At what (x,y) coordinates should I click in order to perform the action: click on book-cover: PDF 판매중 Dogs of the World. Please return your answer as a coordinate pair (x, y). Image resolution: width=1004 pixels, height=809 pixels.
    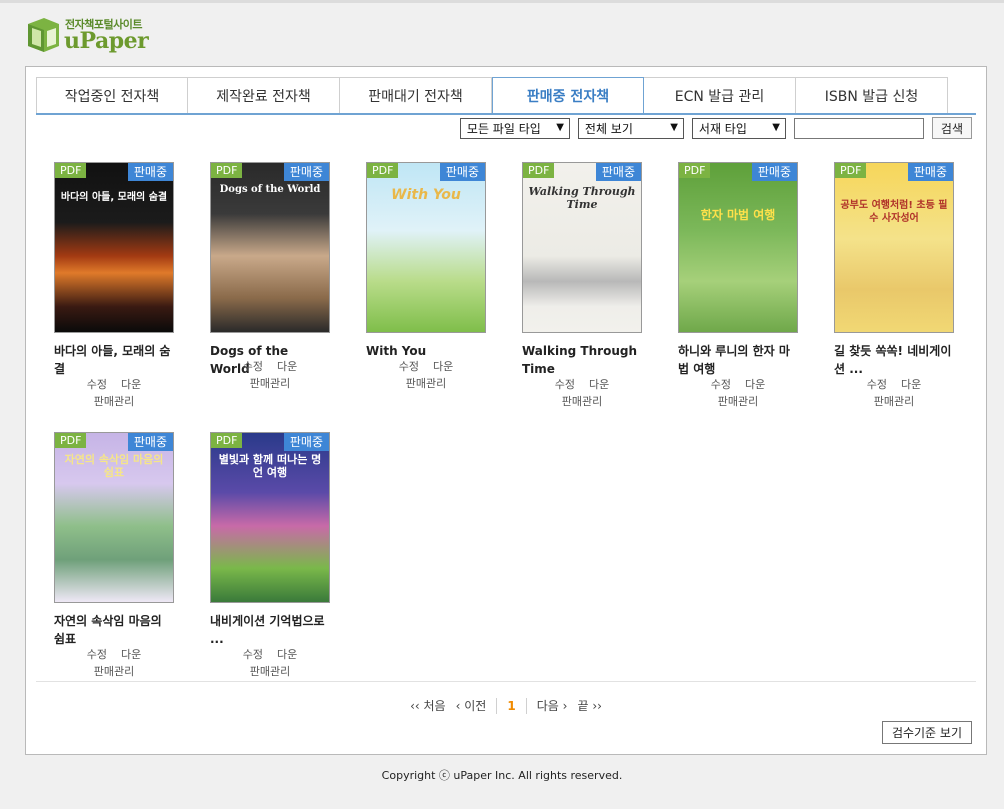
    Looking at the image, I should click on (270, 247).